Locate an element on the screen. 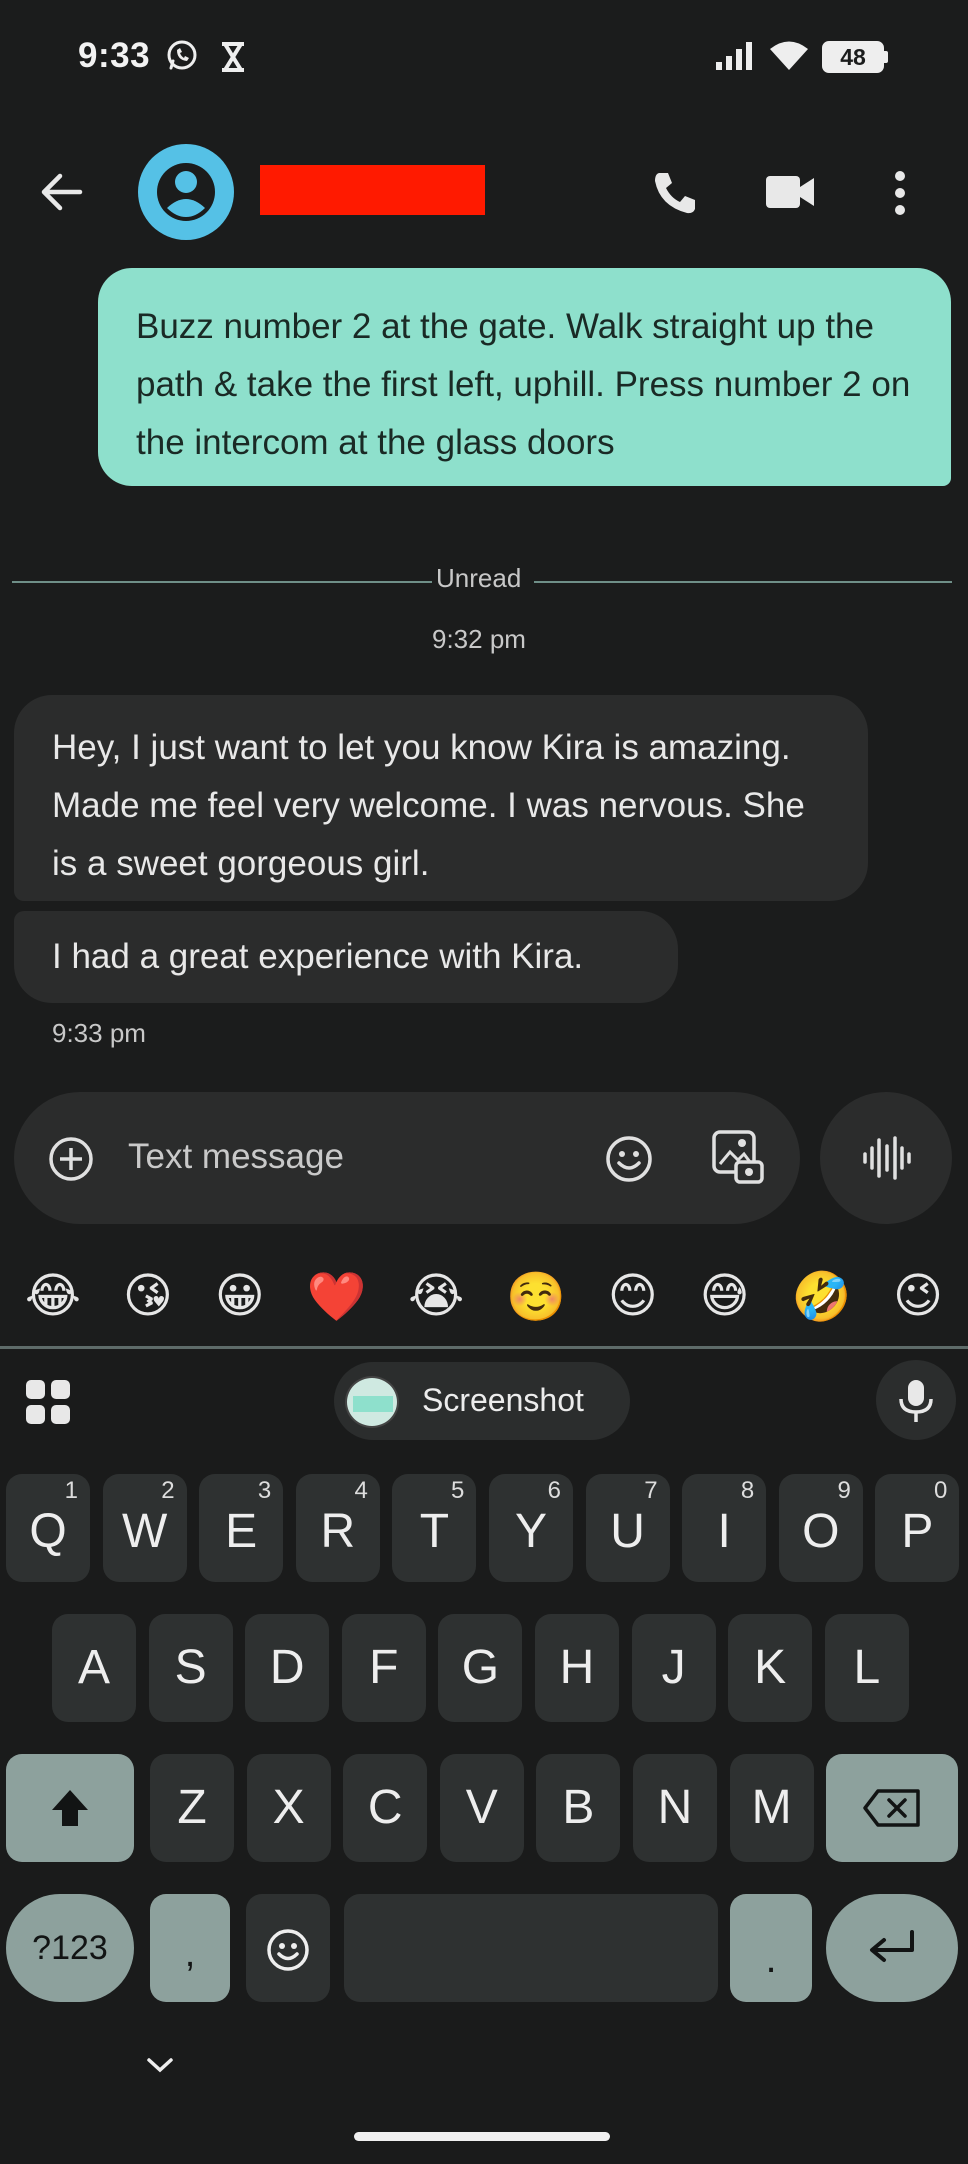  home-indicator is located at coordinates (482, 2136).